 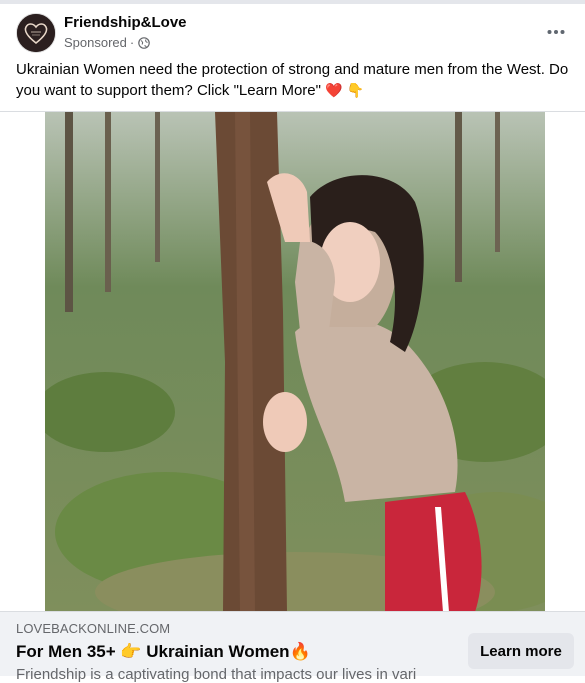 I want to click on link-domain: LOVEBACKONLINE.COM, so click(x=93, y=628).